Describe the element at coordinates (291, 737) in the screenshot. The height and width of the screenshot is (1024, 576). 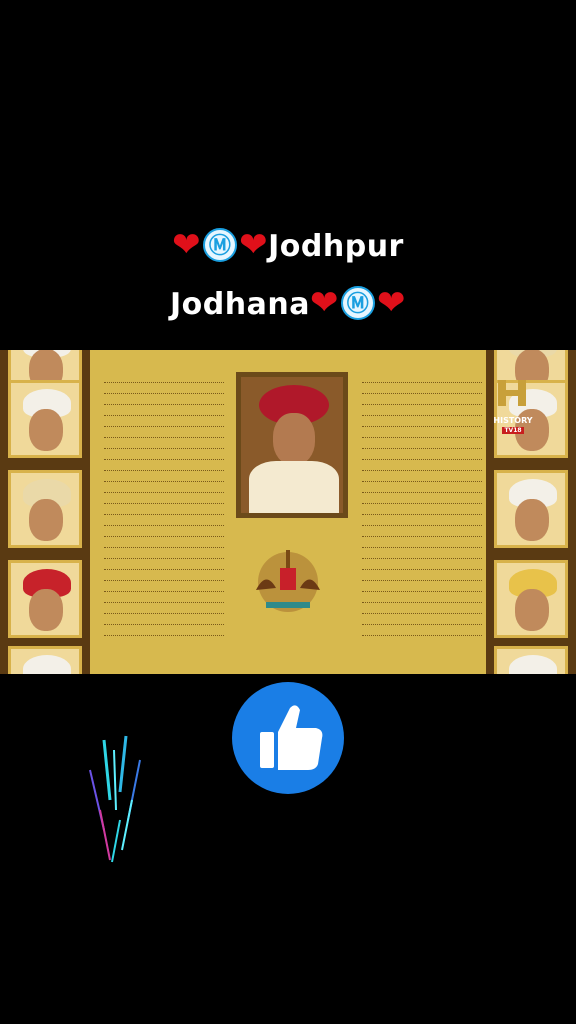
I see `thumbs-up-icon` at that location.